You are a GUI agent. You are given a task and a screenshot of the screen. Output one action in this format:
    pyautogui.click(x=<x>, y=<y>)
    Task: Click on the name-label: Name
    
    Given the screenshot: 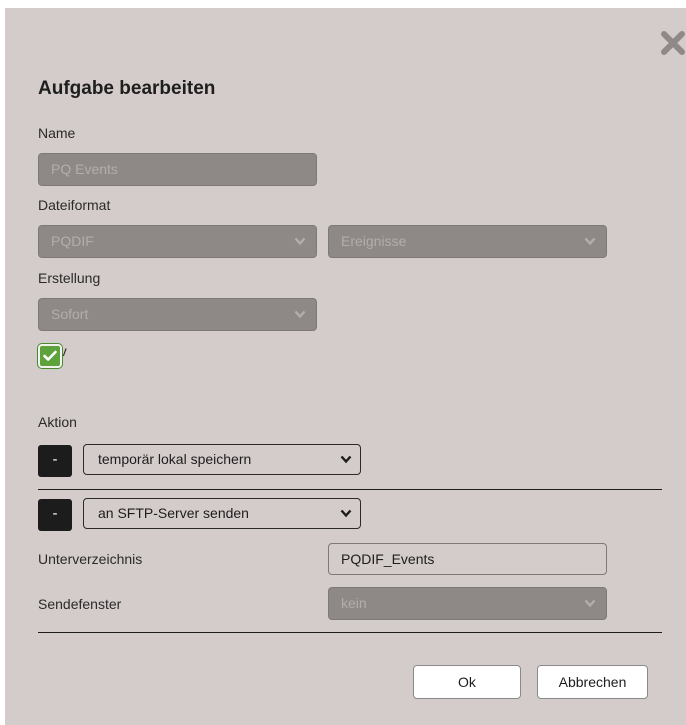 What is the action you would take?
    pyautogui.click(x=57, y=133)
    